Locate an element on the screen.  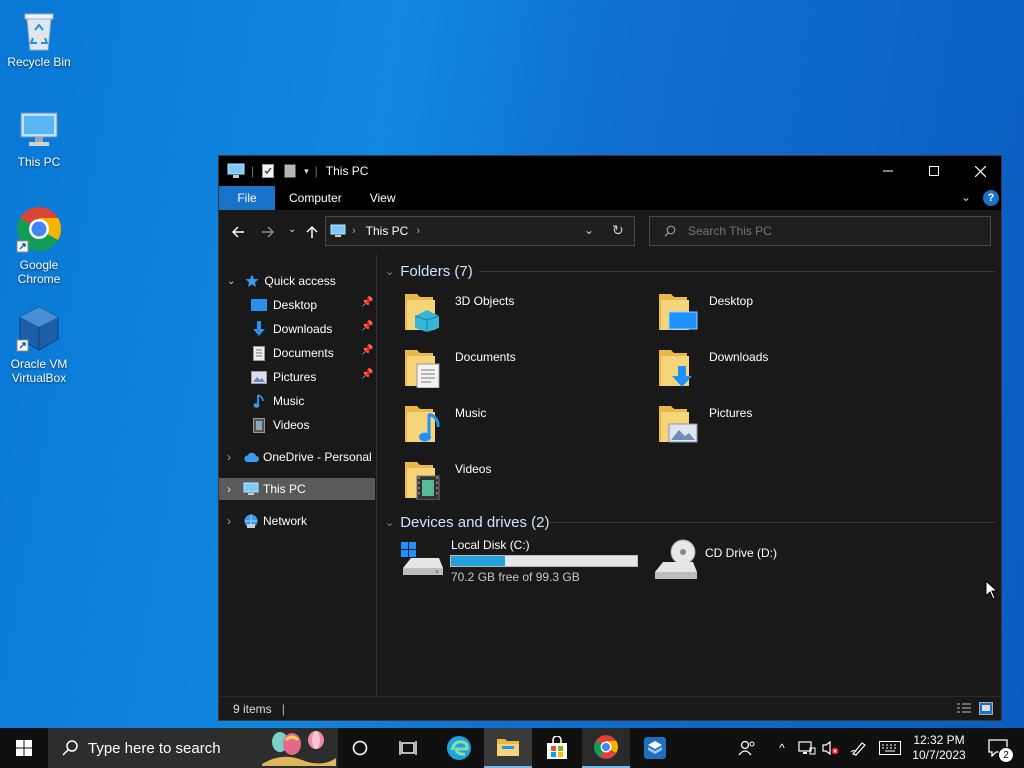
desktop-icon-google-chrome: Google Chrome is located at coordinates (39, 245).